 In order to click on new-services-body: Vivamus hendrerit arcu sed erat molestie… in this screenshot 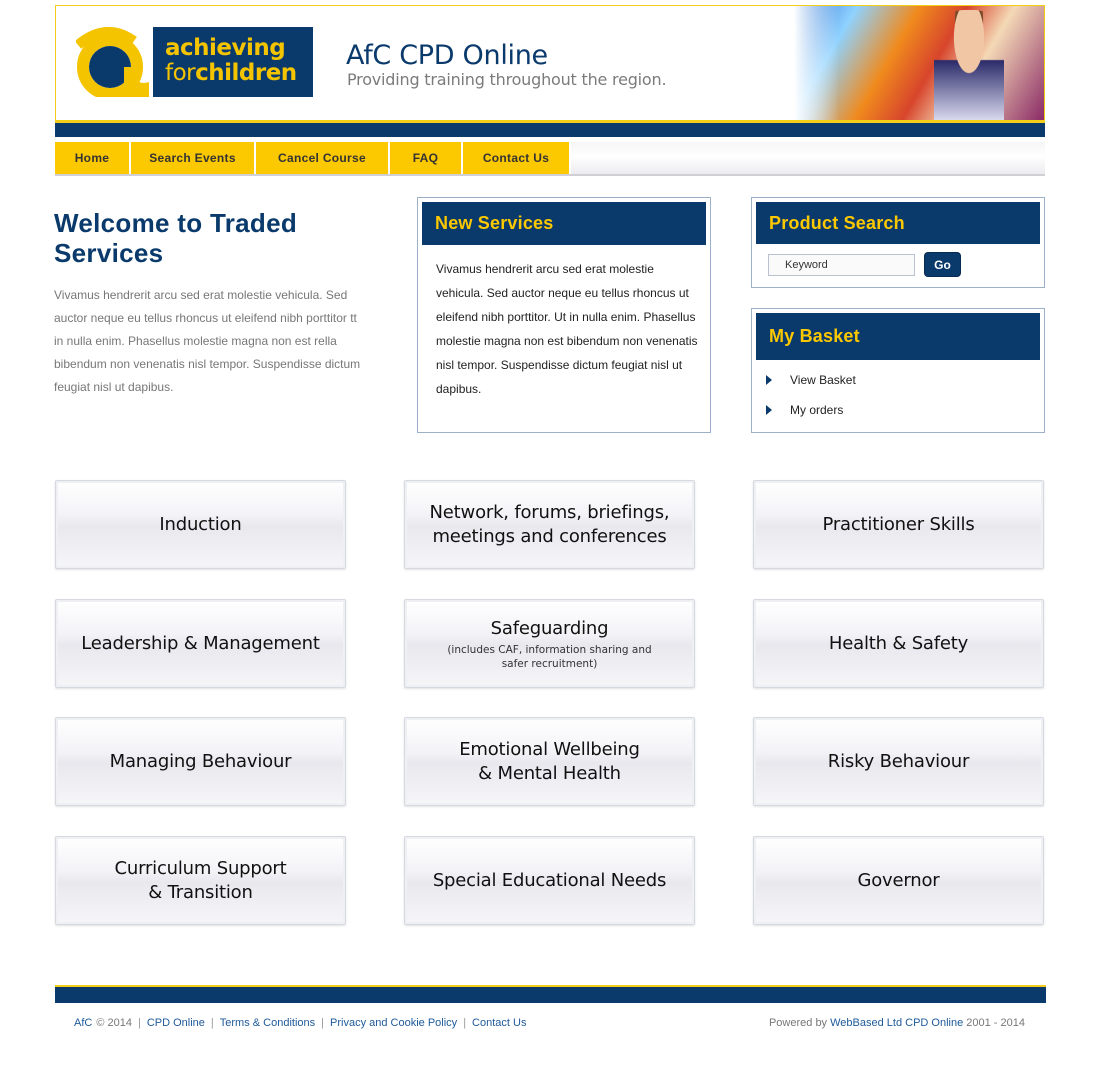, I will do `click(567, 329)`.